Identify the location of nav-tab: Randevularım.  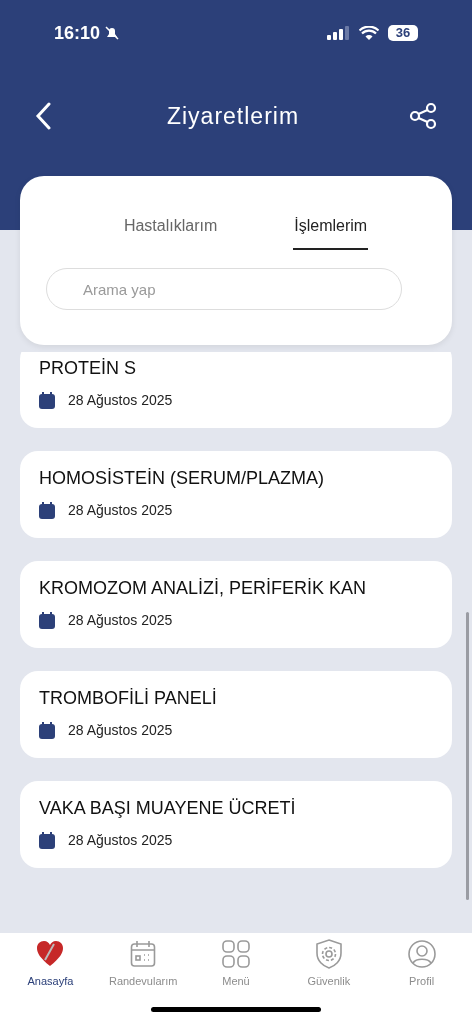
(143, 964).